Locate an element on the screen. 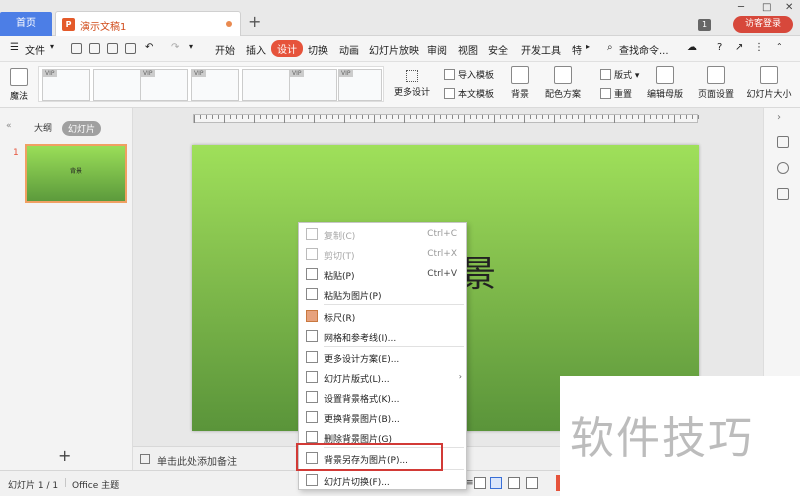 This screenshot has width=800, height=496. color-scheme-button: 配色方案 is located at coordinates (563, 83).